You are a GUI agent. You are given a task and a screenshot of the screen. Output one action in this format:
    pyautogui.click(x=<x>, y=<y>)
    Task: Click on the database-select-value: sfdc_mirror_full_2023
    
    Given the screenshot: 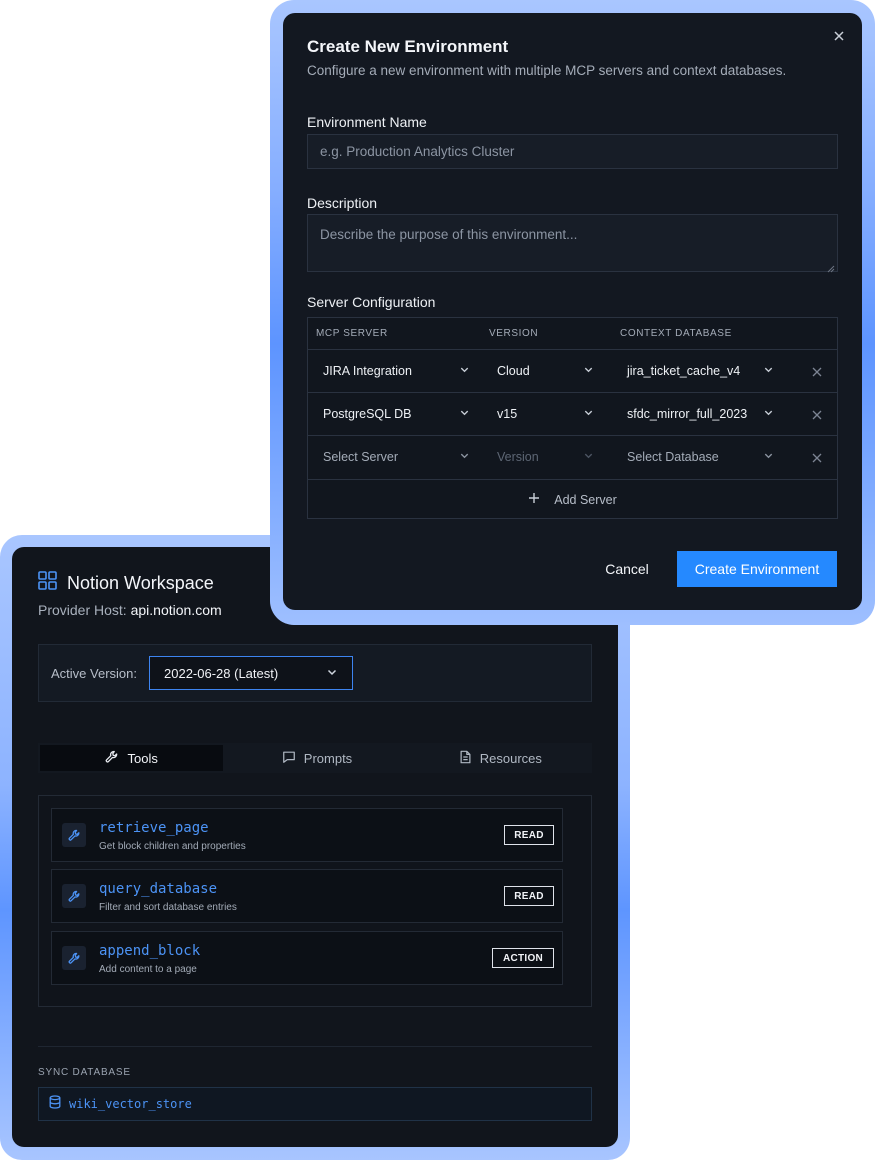 What is the action you would take?
    pyautogui.click(x=687, y=414)
    